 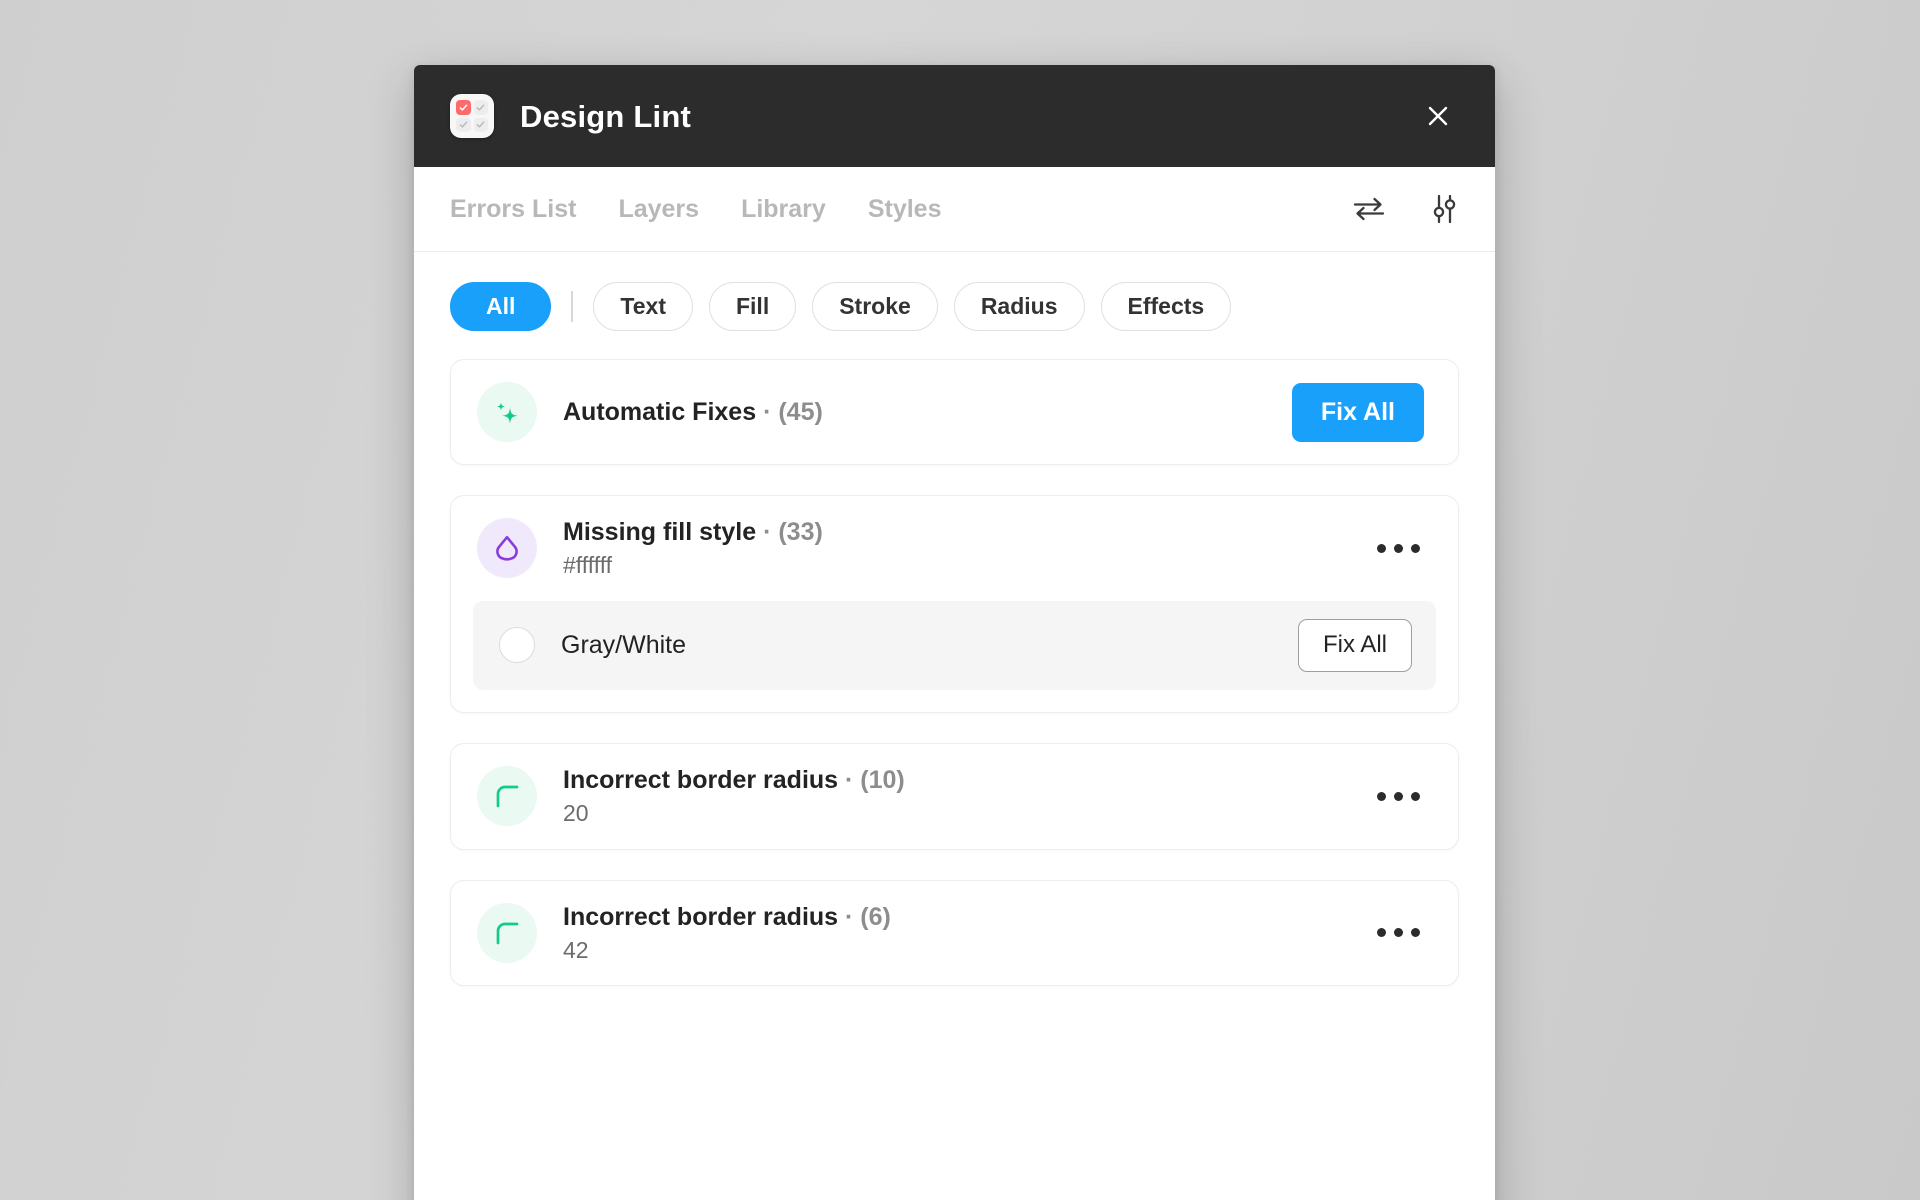 I want to click on sparkles-icon, so click(x=507, y=412).